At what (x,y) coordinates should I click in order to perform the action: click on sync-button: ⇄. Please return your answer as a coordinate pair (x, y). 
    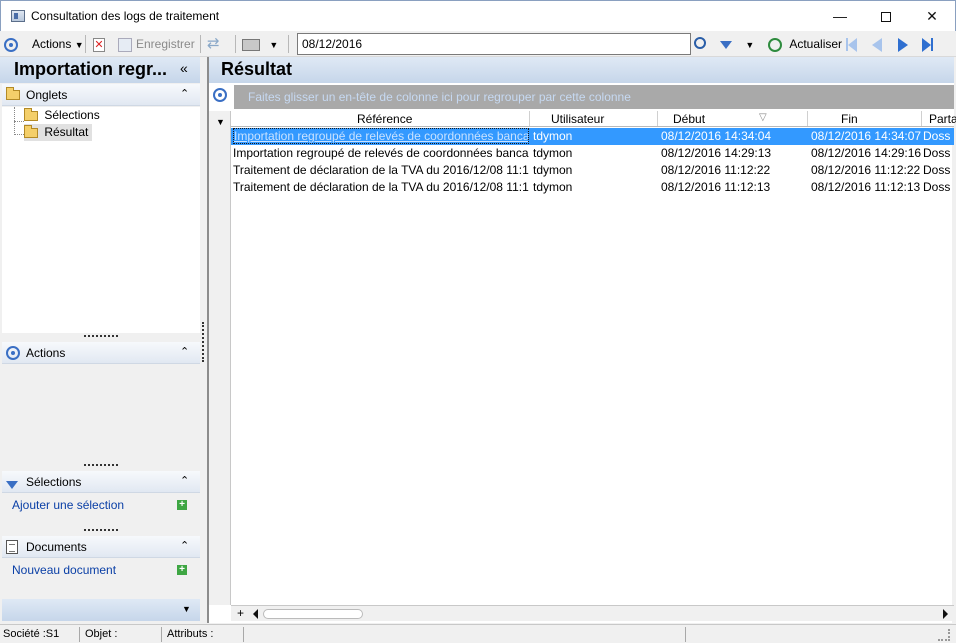
    Looking at the image, I should click on (213, 44).